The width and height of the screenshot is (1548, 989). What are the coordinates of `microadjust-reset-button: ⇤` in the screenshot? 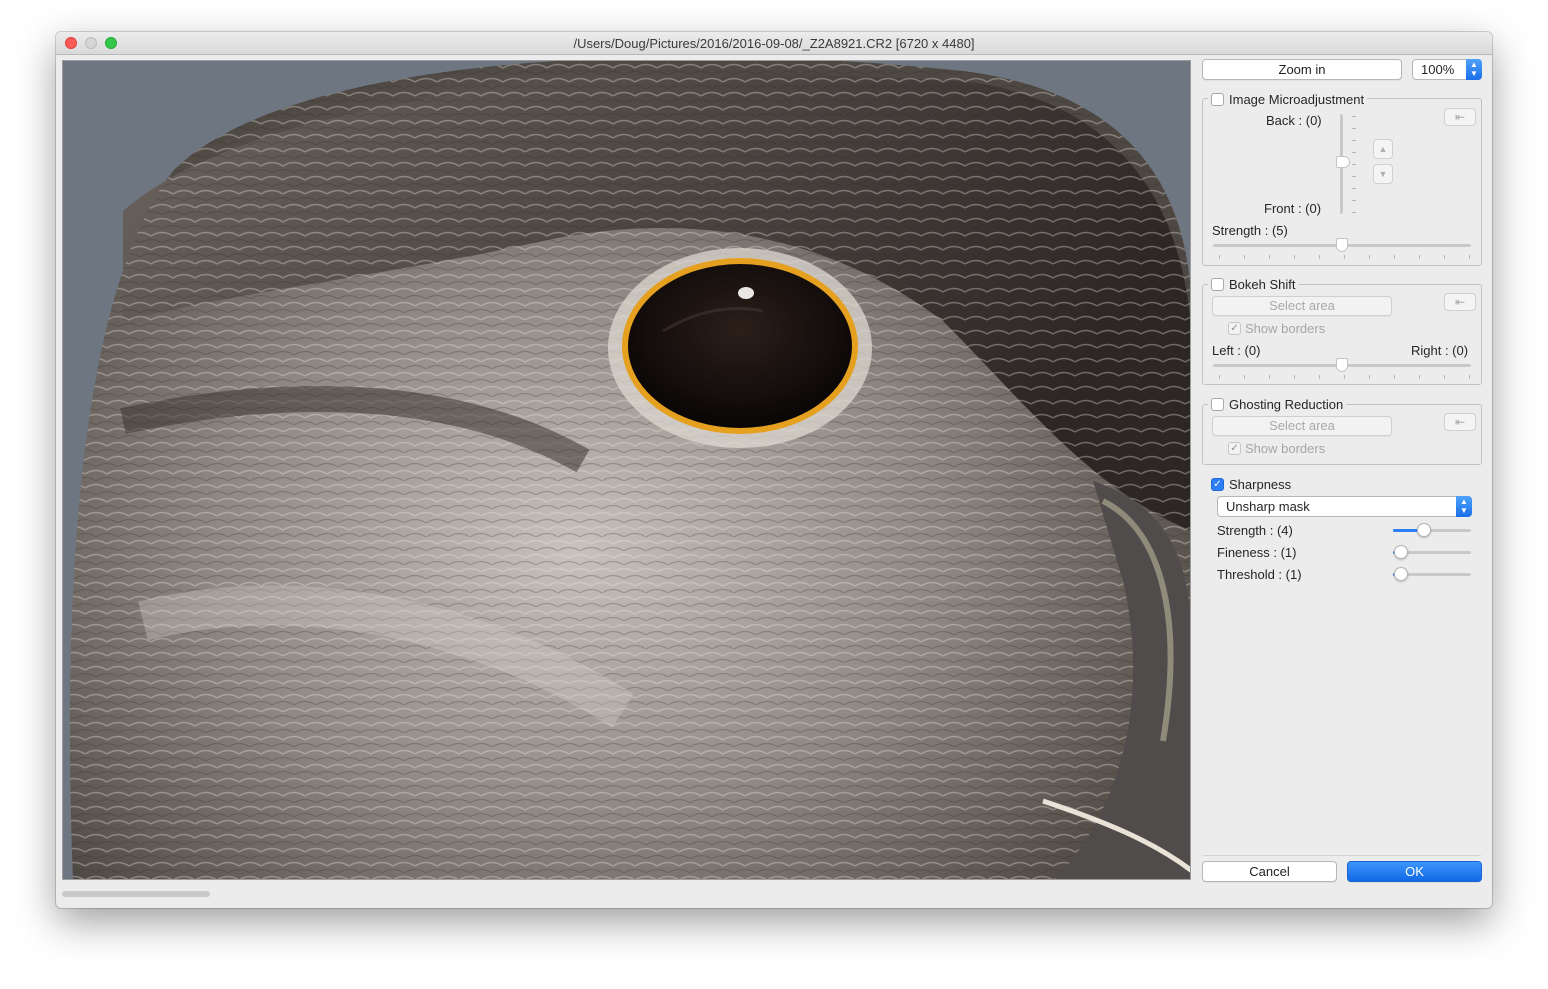 It's located at (1460, 117).